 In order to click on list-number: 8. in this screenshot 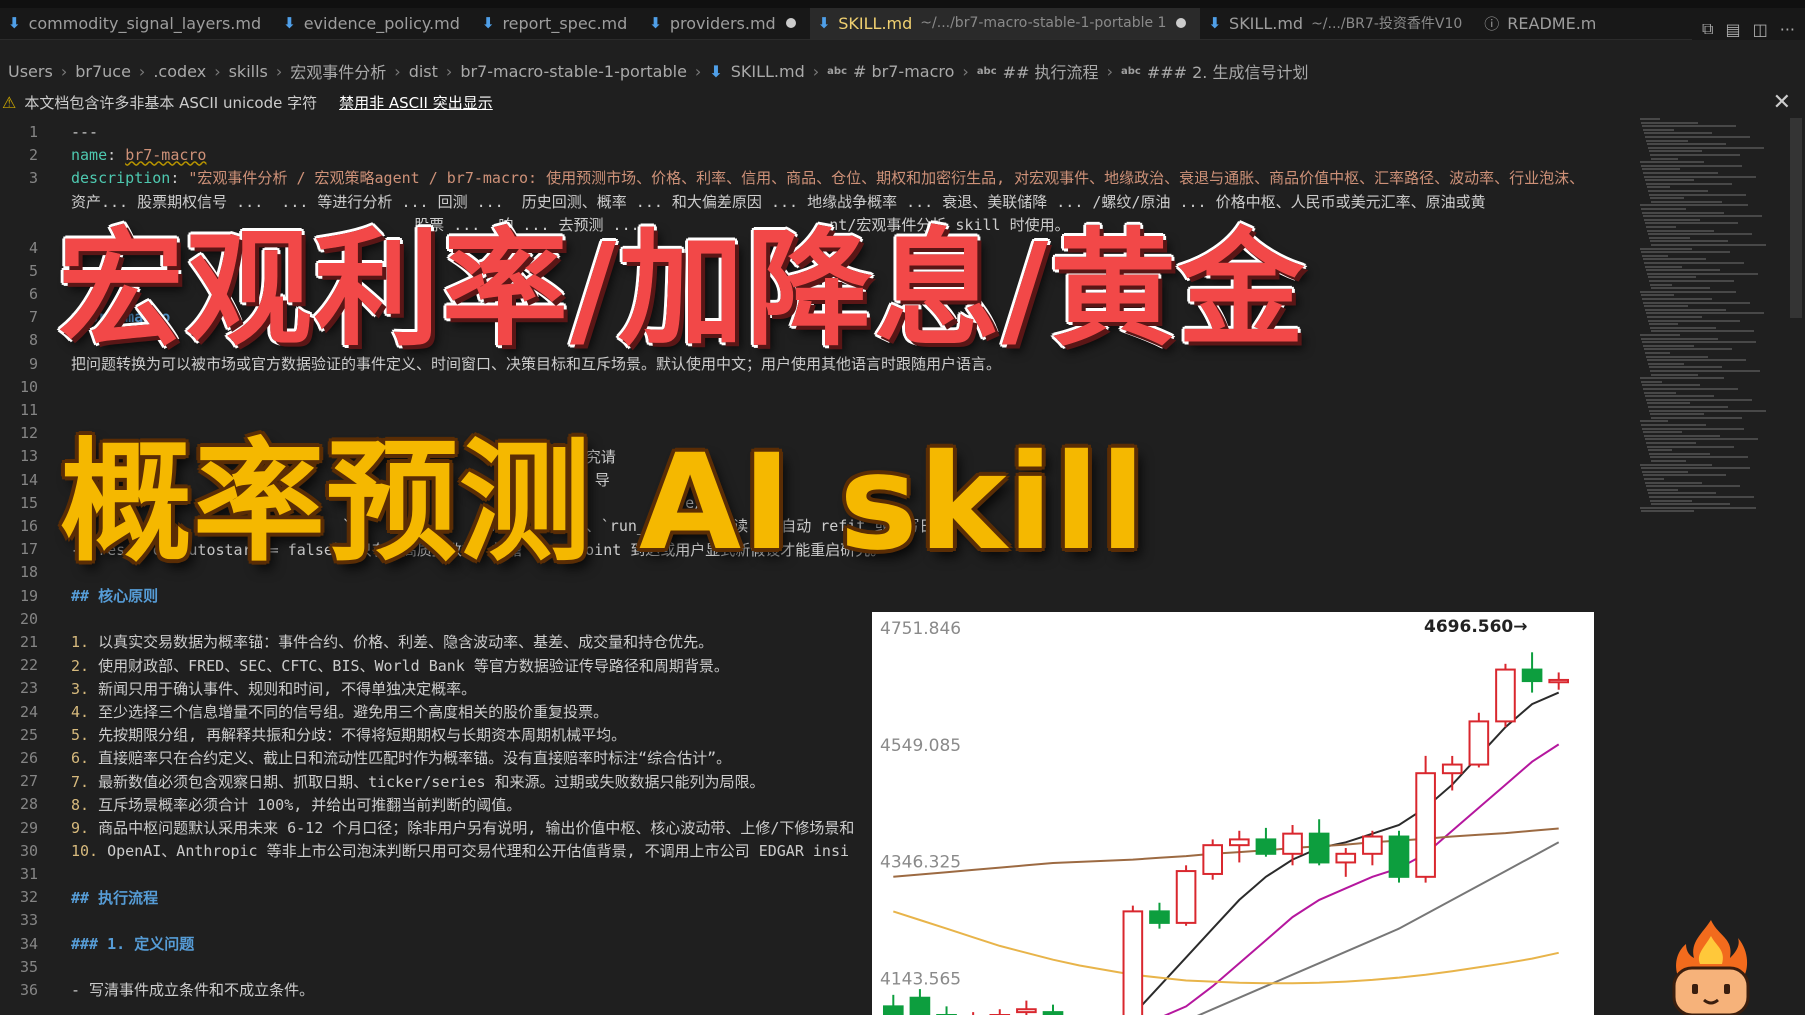, I will do `click(80, 804)`.